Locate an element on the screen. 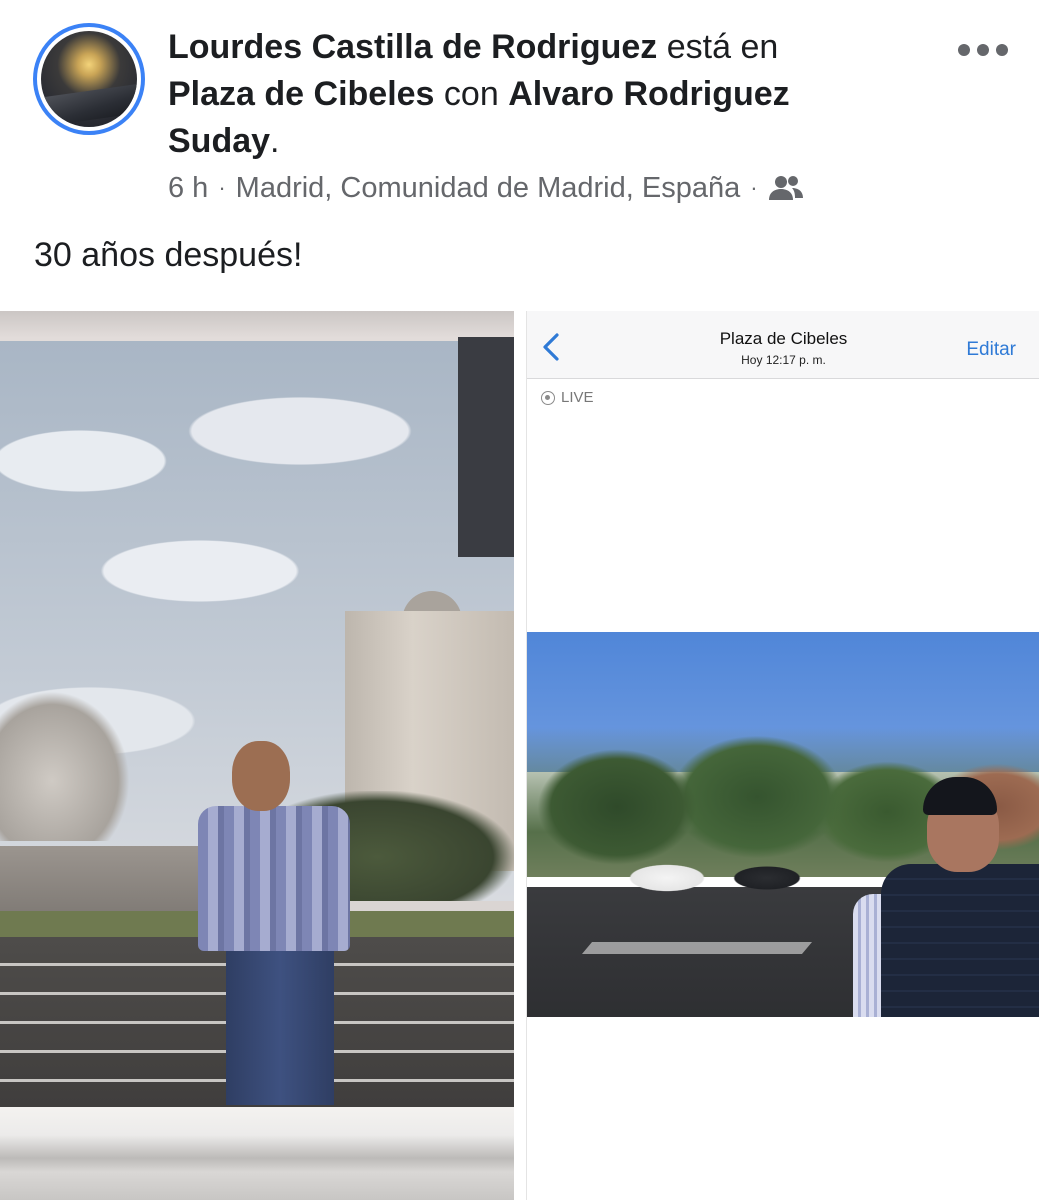  edit-button: Editar is located at coordinates (991, 350).